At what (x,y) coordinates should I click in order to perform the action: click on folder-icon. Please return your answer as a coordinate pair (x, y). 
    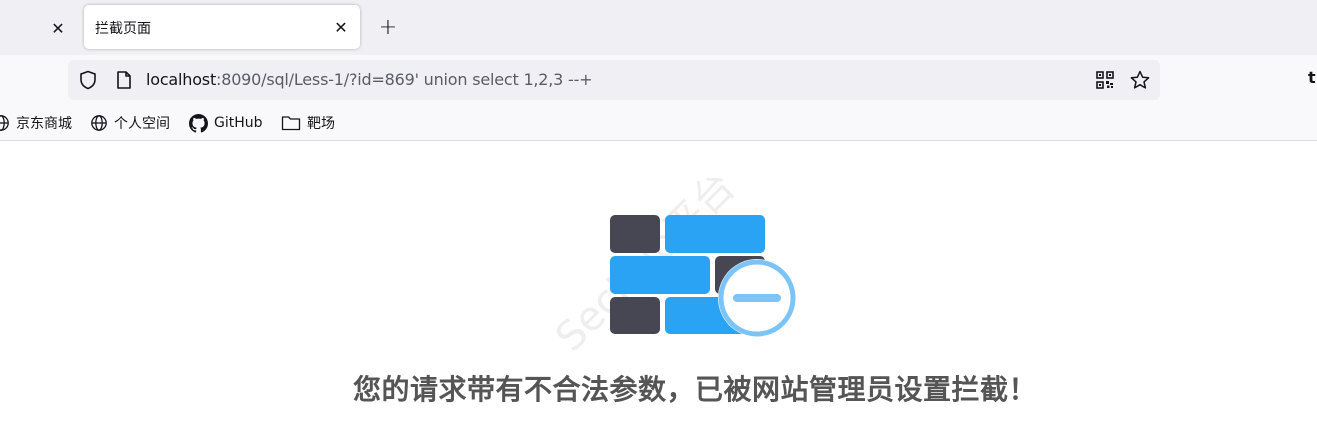
    Looking at the image, I should click on (291, 123).